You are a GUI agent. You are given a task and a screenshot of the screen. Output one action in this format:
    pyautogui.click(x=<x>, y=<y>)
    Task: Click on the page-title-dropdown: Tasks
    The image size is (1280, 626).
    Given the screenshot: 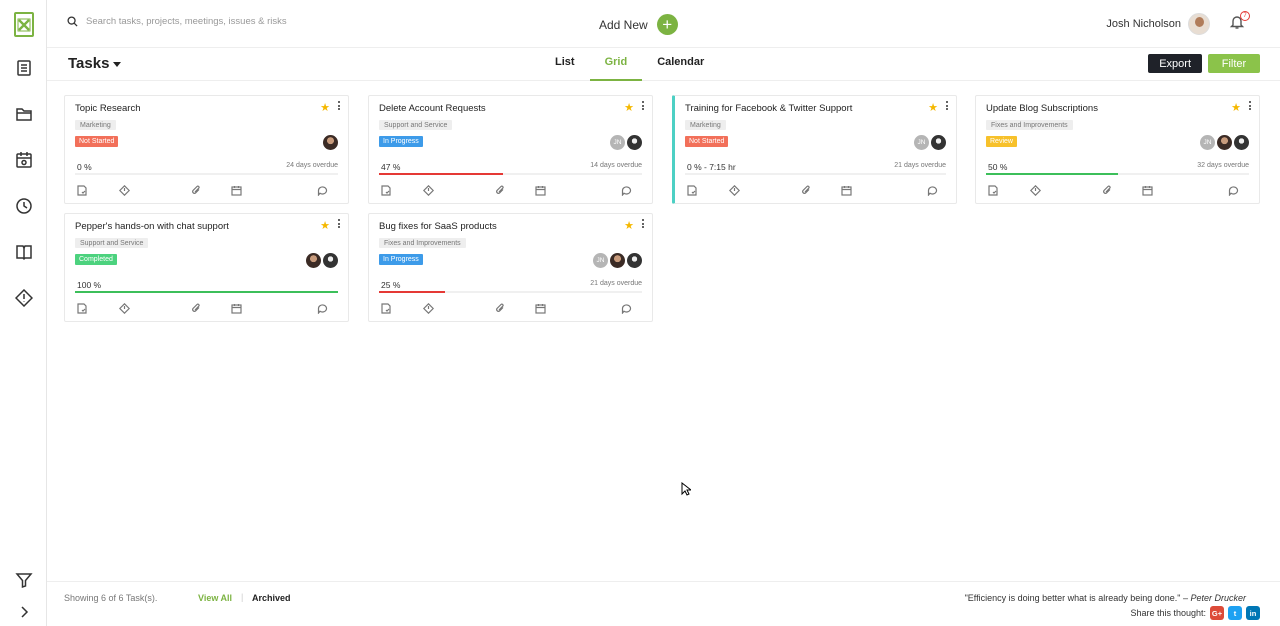 What is the action you would take?
    pyautogui.click(x=95, y=63)
    